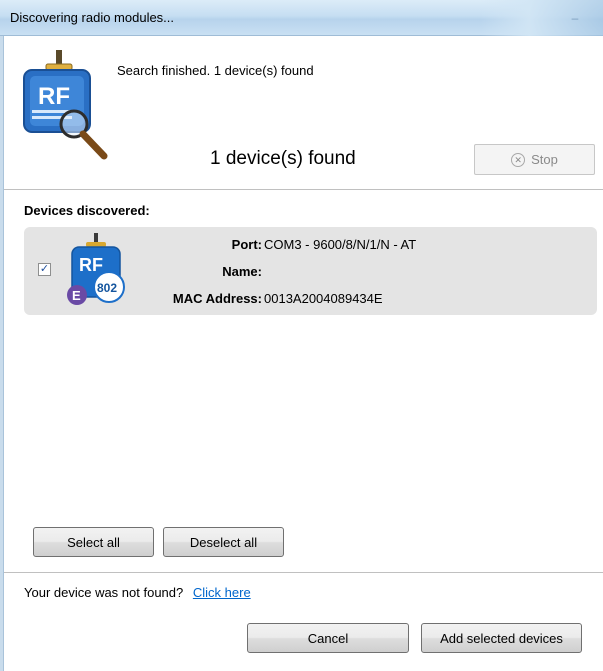 Image resolution: width=603 pixels, height=671 pixels. I want to click on search-status-message: Search finished. 1 device(s) found, so click(215, 70).